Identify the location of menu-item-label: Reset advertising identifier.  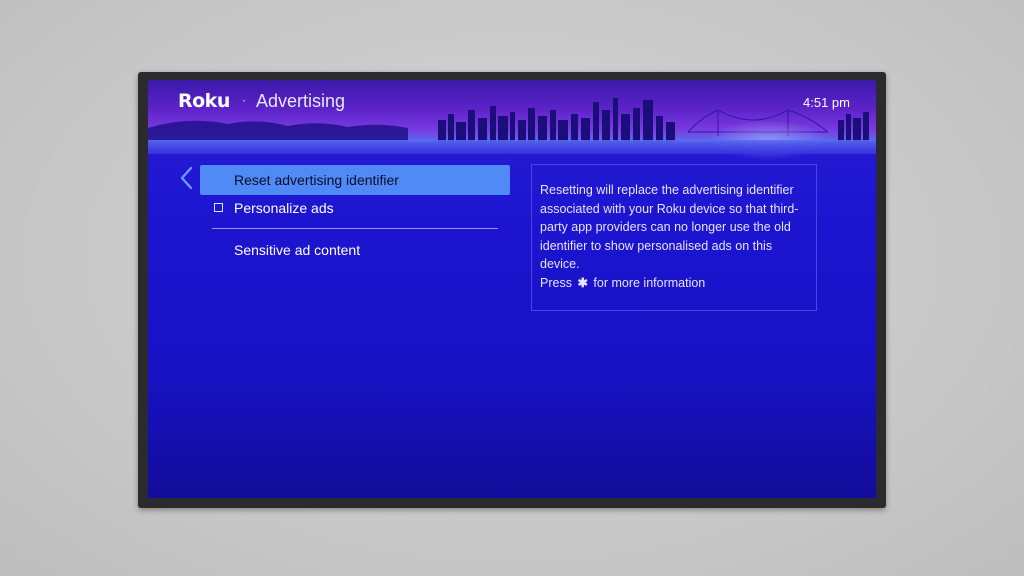
(316, 180).